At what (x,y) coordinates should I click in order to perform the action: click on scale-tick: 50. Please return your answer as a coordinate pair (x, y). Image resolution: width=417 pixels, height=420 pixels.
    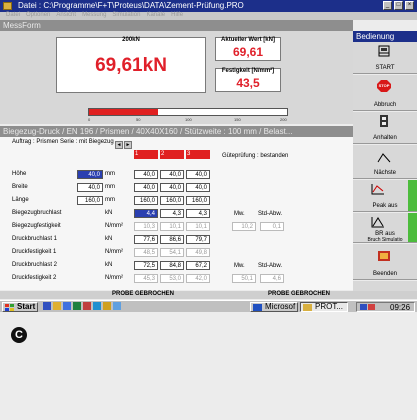
    Looking at the image, I should click on (138, 119).